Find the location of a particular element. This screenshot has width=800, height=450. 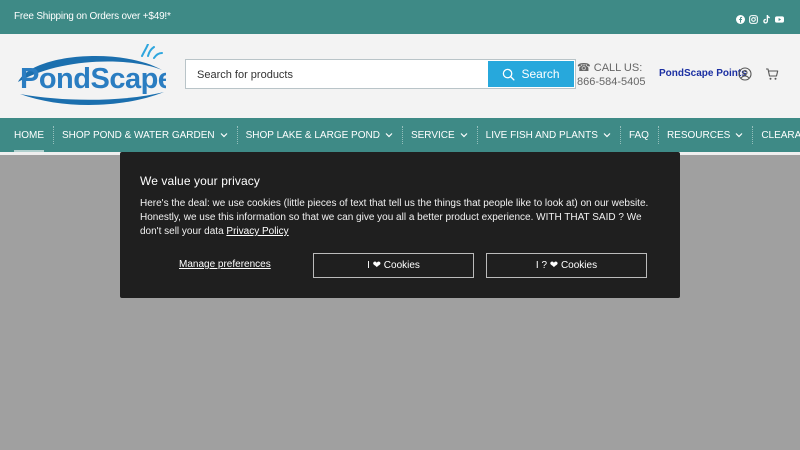

nav-item-service: SERVICE is located at coordinates (439, 135).